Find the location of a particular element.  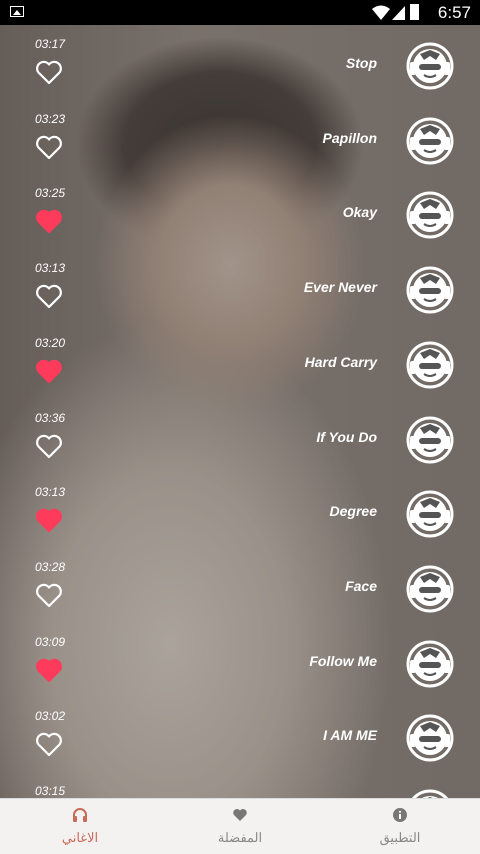

info-icon is located at coordinates (400, 815).